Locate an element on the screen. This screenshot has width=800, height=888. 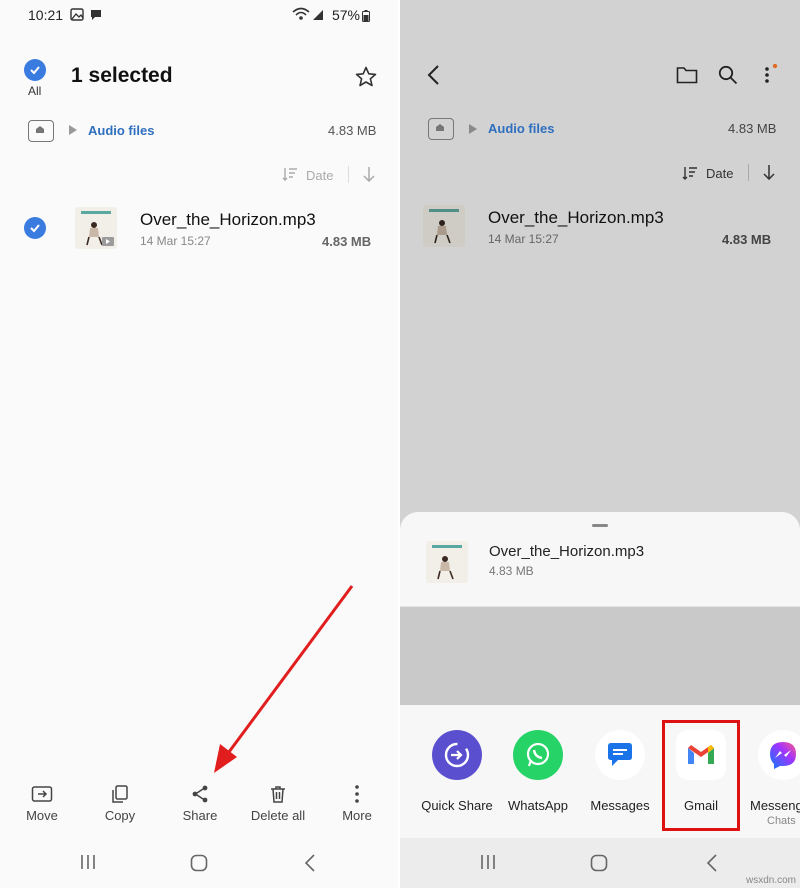
android-nav-bar is located at coordinates (199, 867).